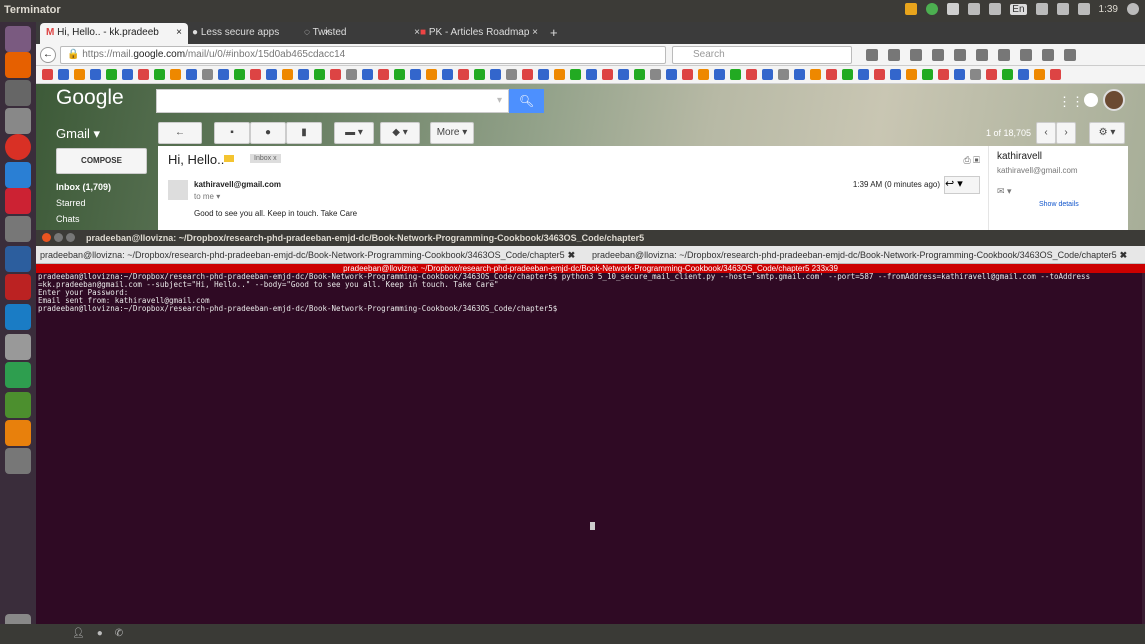  I want to click on move-to-button: ▬ ▾, so click(354, 133).